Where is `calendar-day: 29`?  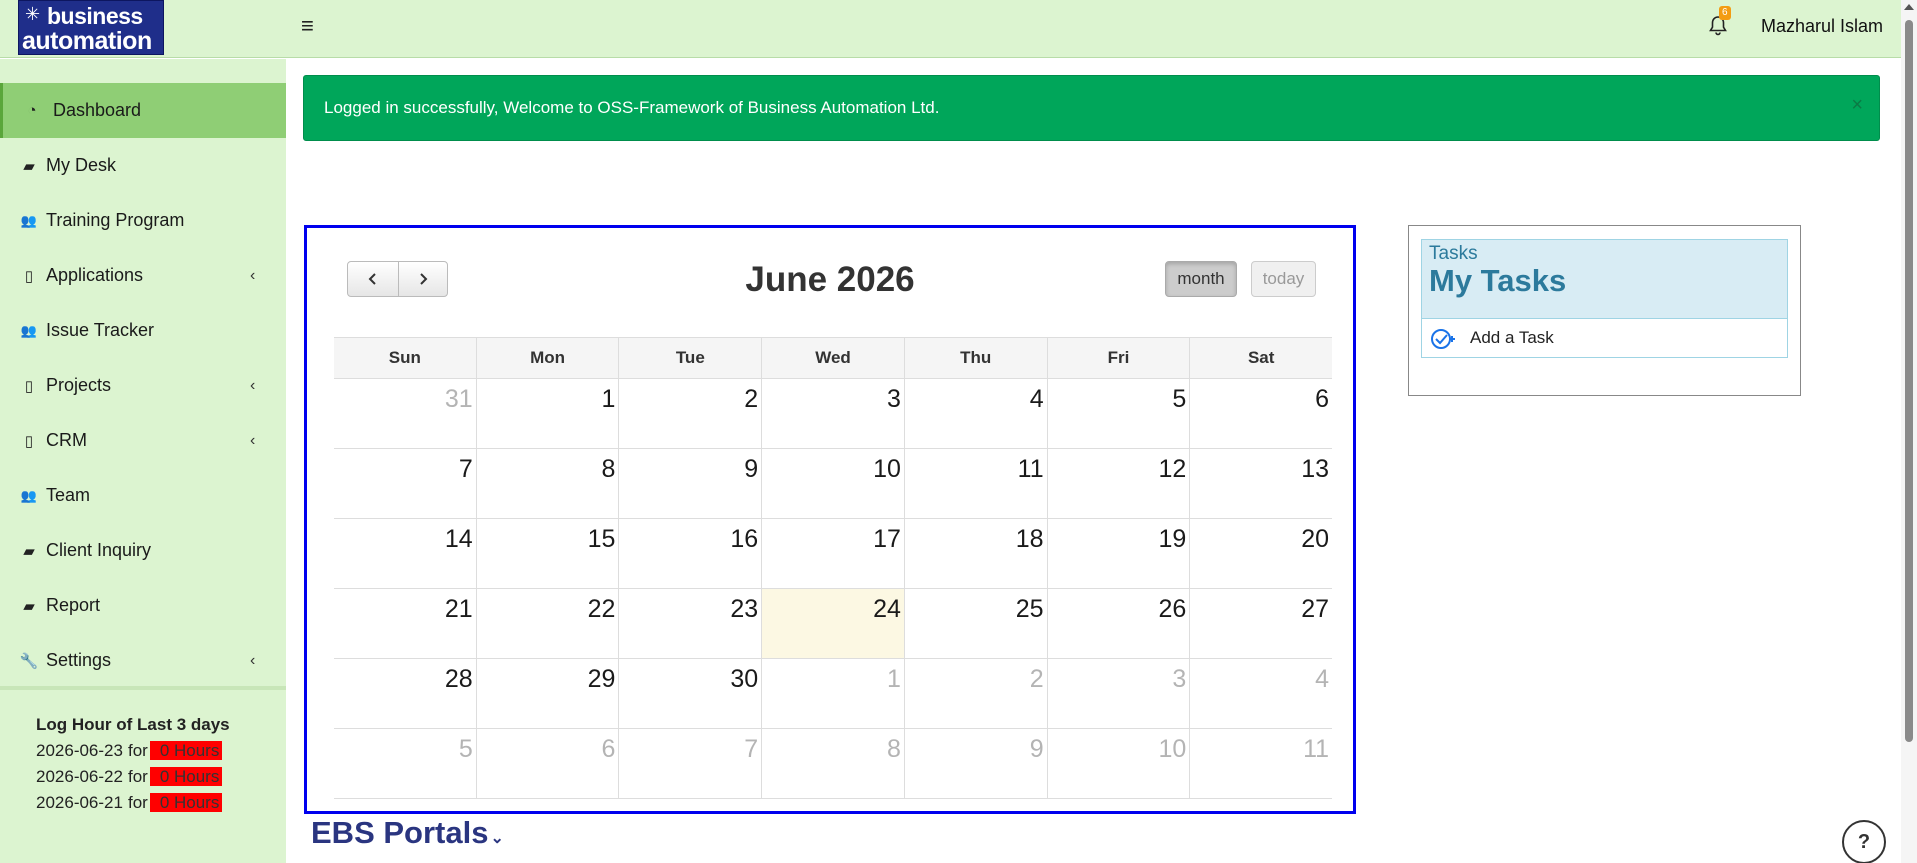 calendar-day: 29 is located at coordinates (547, 693).